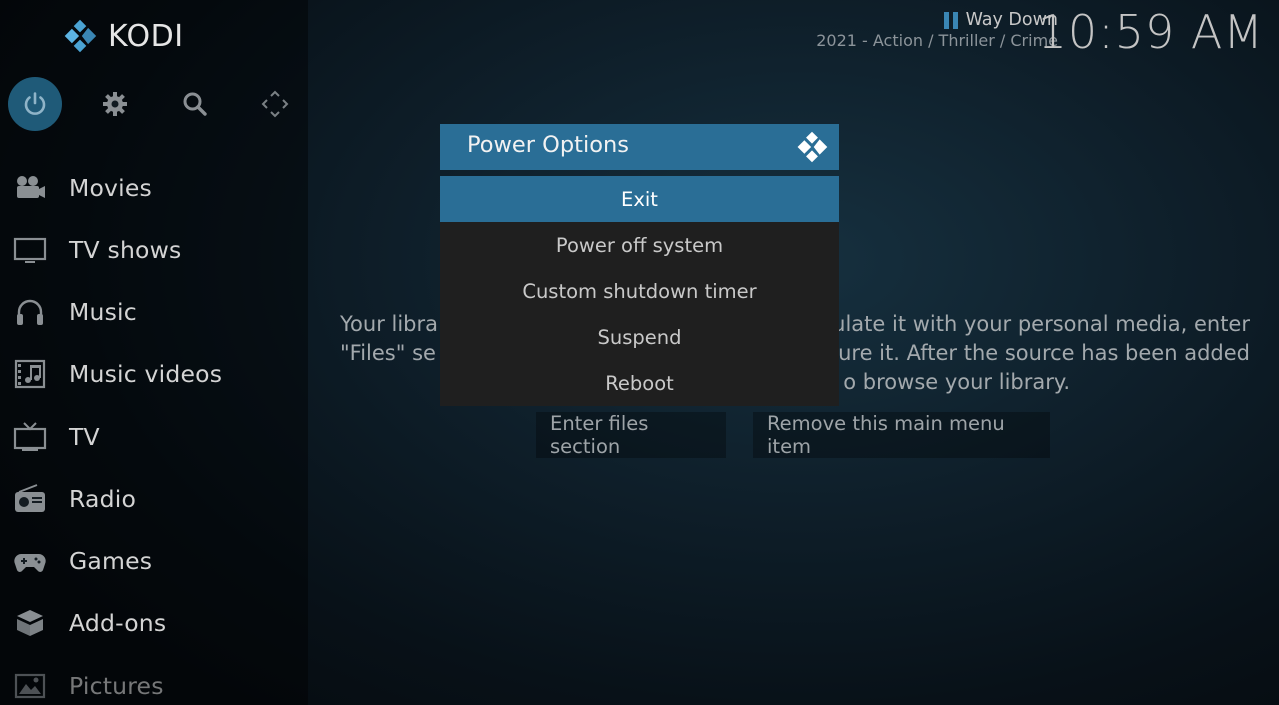  What do you see at coordinates (956, 382) in the screenshot?
I see `message-fragment: o browse your library.` at bounding box center [956, 382].